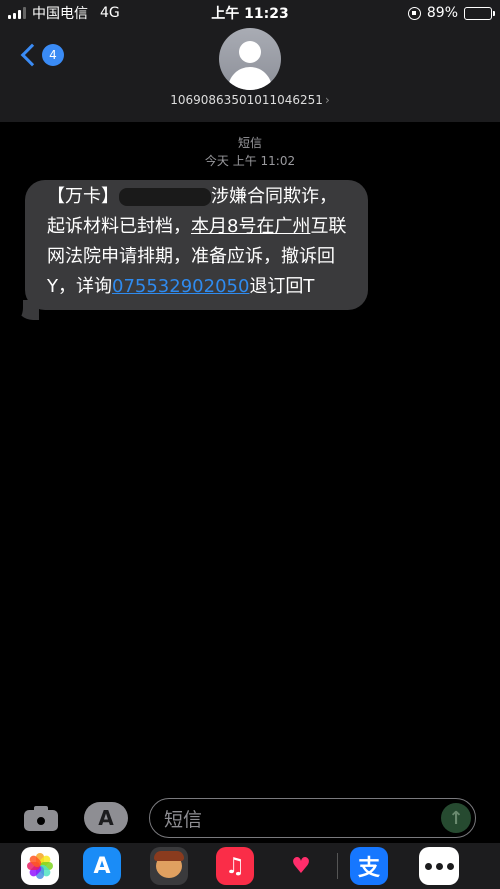 The height and width of the screenshot is (889, 500). I want to click on input-bar: A 短信 ↑, so click(250, 819).